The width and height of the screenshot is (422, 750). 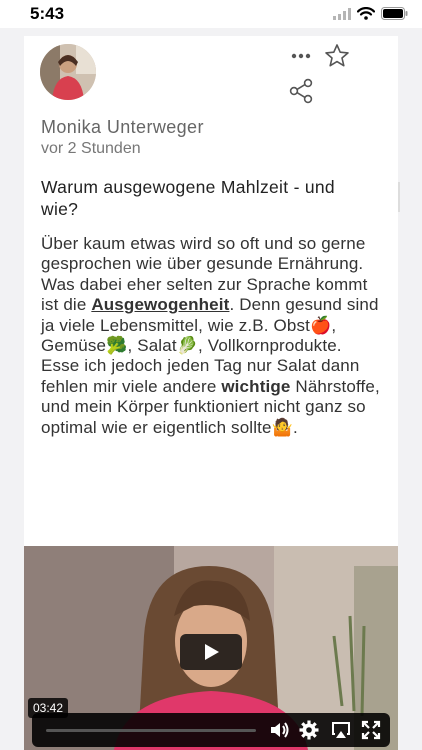 I want to click on status-icons, so click(x=370, y=13).